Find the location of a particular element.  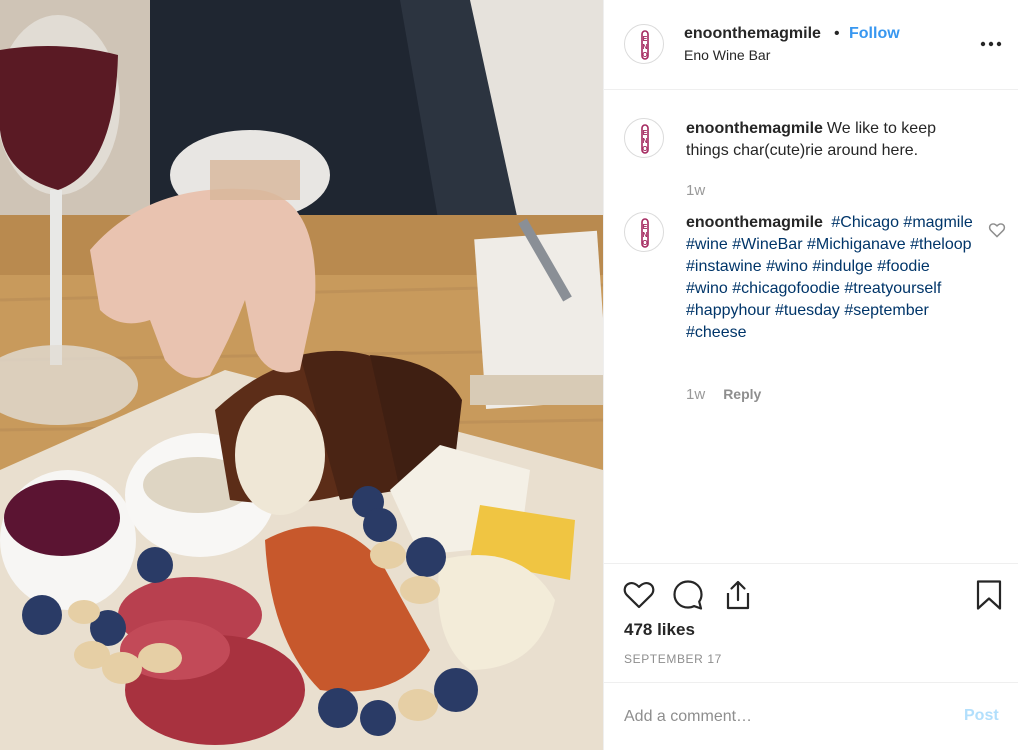

hashtag-link: #cheese is located at coordinates (716, 332).